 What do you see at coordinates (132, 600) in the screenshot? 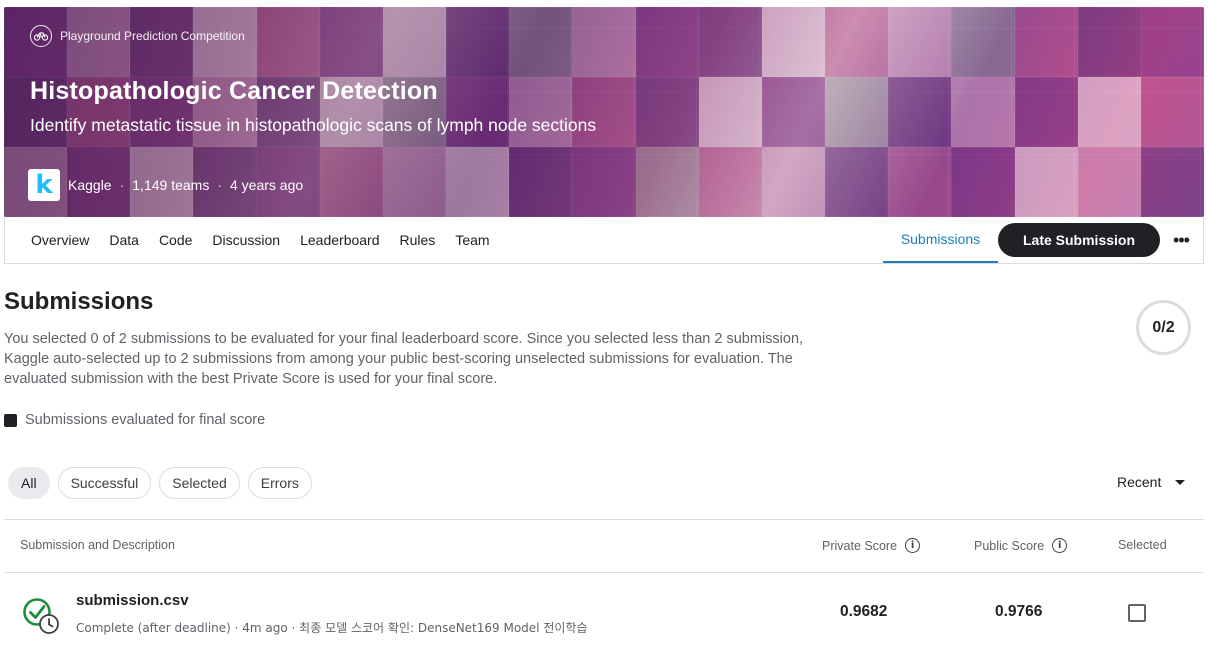
I see `submission-file-name: submission.csv` at bounding box center [132, 600].